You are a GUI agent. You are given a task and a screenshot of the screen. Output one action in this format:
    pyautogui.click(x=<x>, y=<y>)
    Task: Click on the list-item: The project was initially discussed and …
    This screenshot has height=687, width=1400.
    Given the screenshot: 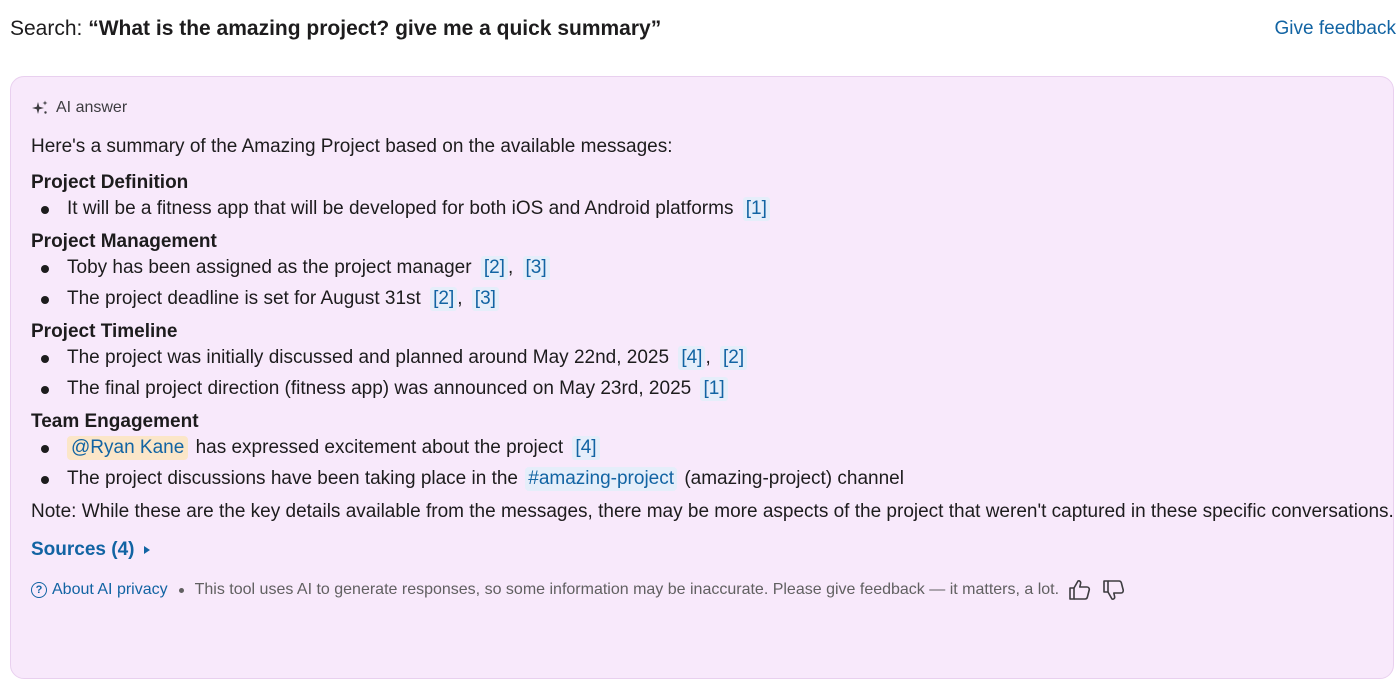 What is the action you would take?
    pyautogui.click(x=702, y=358)
    